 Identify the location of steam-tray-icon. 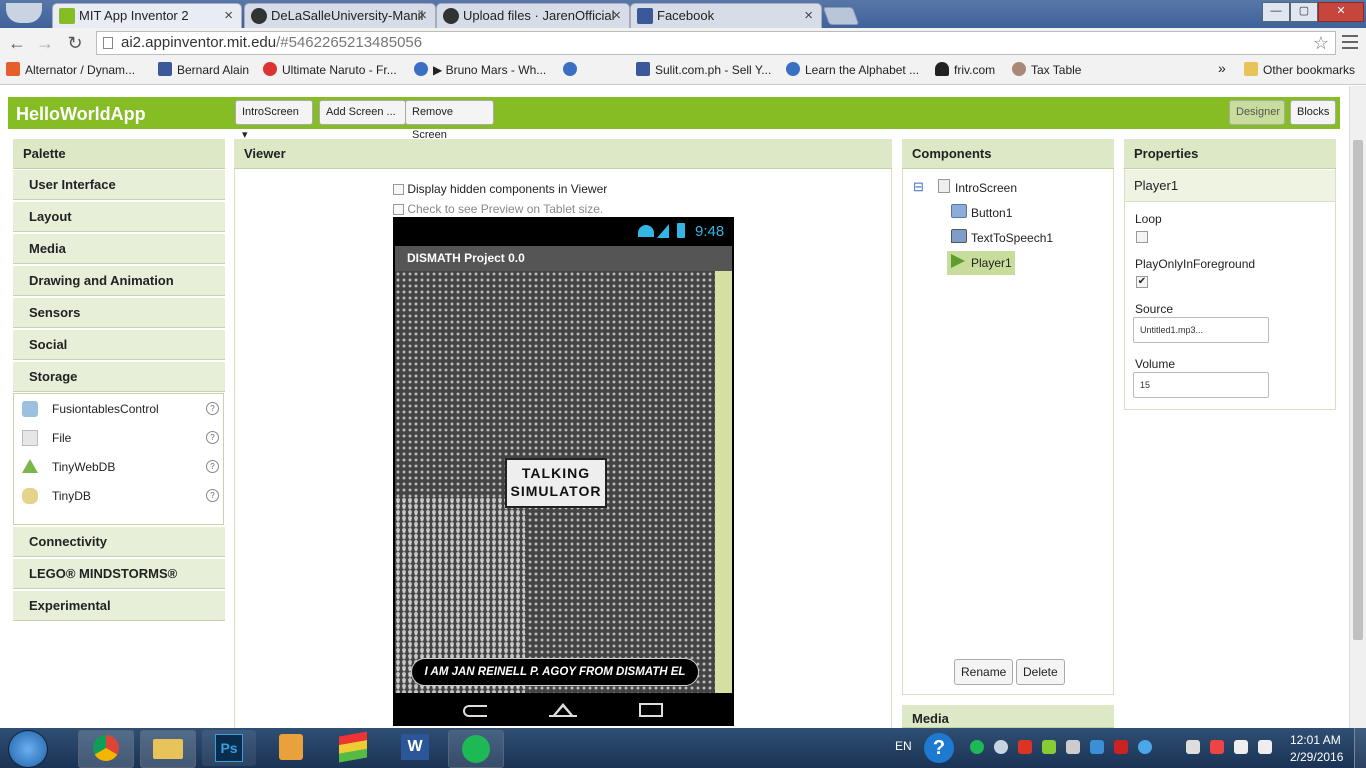
(1001, 747).